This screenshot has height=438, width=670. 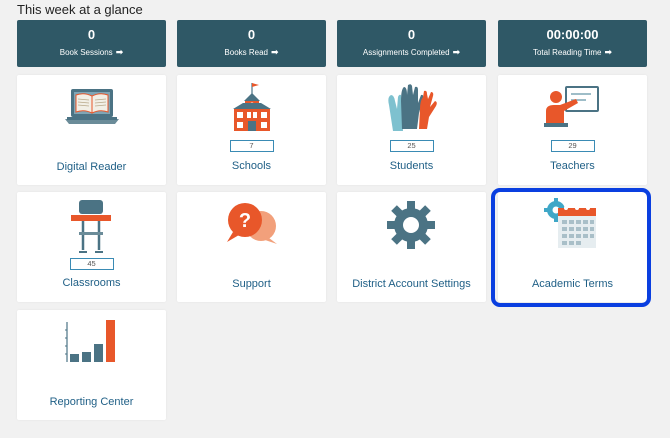 I want to click on question-speech-bubbles-icon: ?, so click(x=252, y=223).